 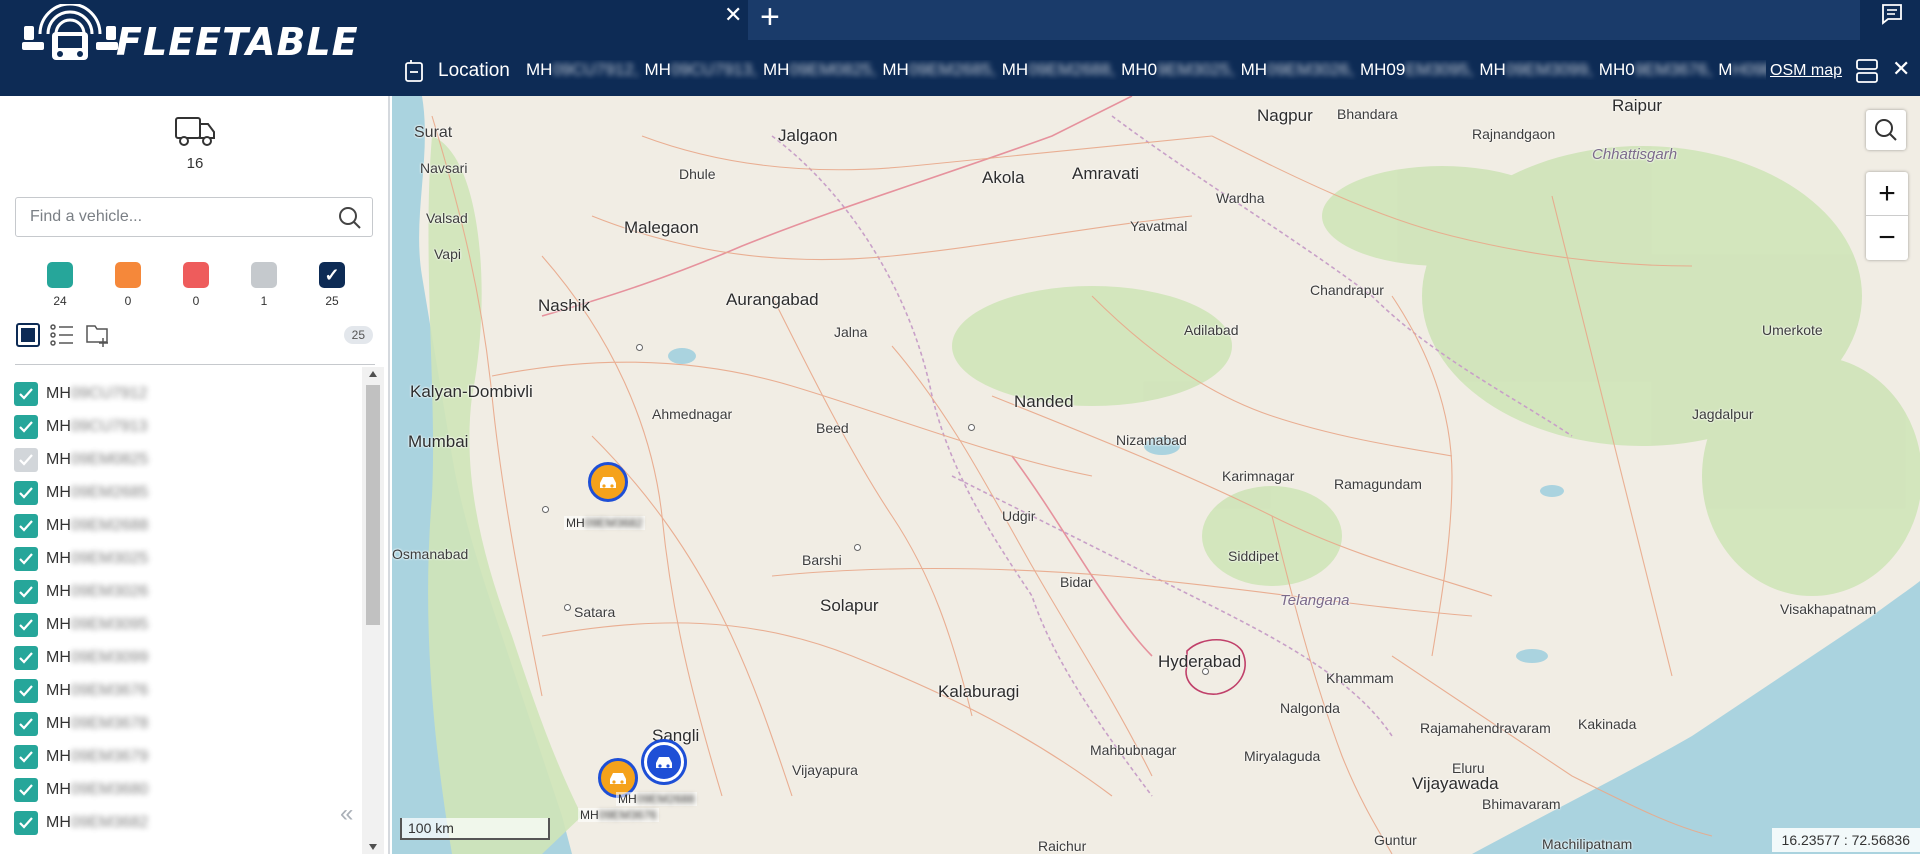 I want to click on status-filter-idle: 0, so click(x=128, y=285).